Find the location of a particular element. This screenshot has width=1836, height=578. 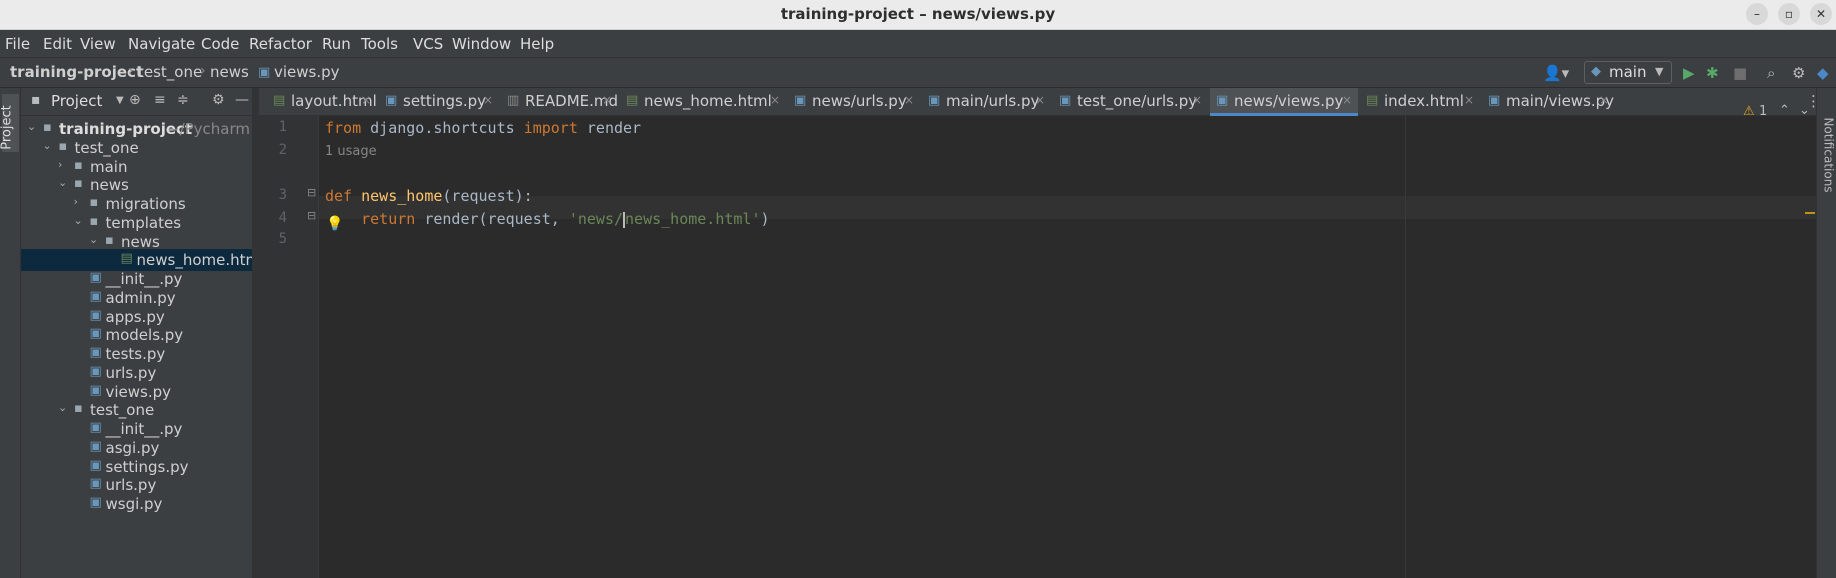

inspection-count: 1 is located at coordinates (1763, 111).